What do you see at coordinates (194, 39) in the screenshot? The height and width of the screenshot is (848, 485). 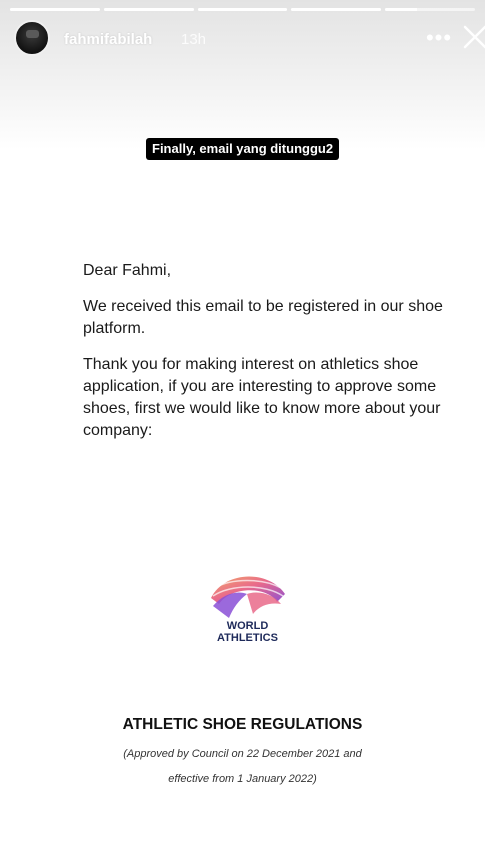 I see `post-time: 13h` at bounding box center [194, 39].